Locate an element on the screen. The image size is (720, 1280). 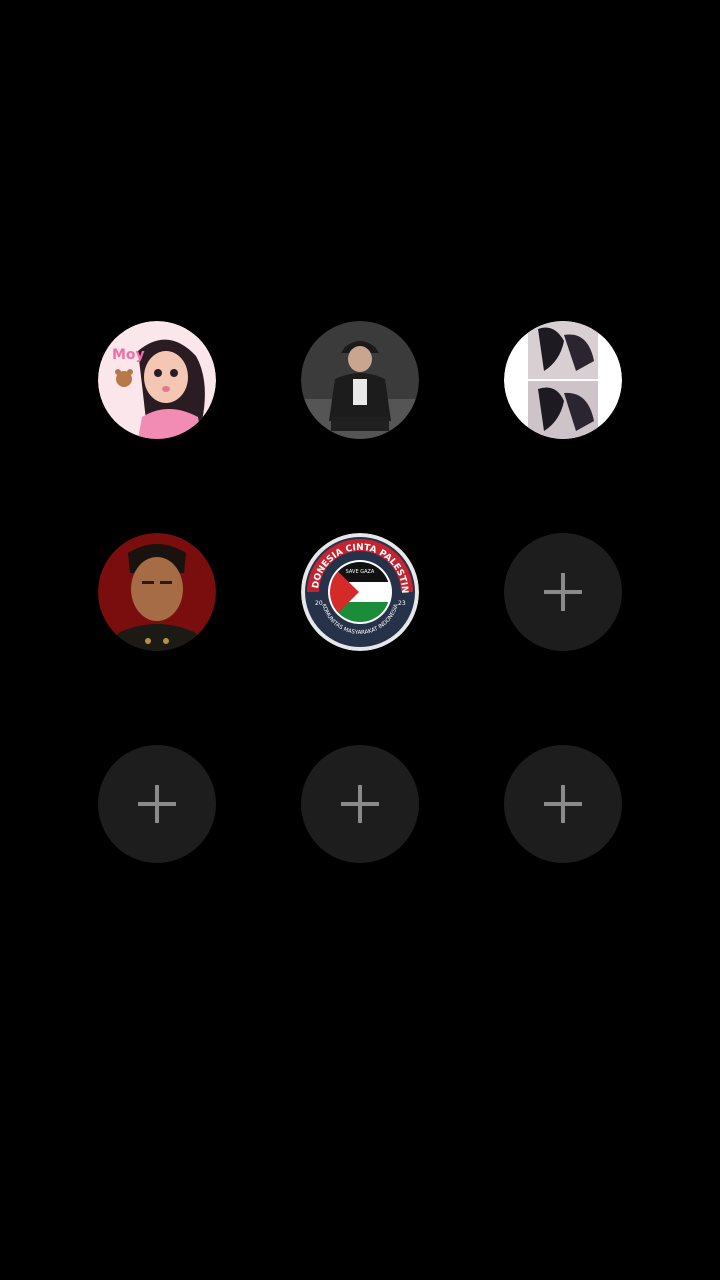
couple-photo-image is located at coordinates (563, 380).